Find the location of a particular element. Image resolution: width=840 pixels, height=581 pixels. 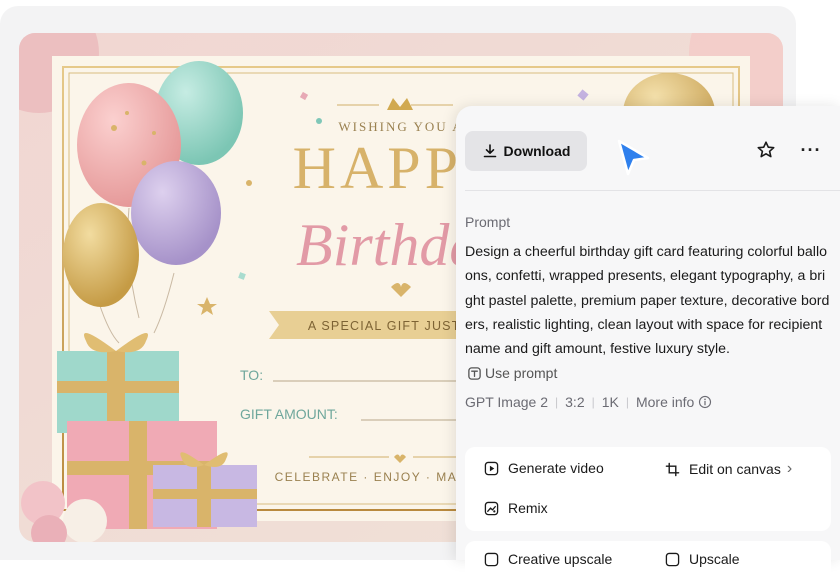

use-prompt-icon is located at coordinates (474, 373).